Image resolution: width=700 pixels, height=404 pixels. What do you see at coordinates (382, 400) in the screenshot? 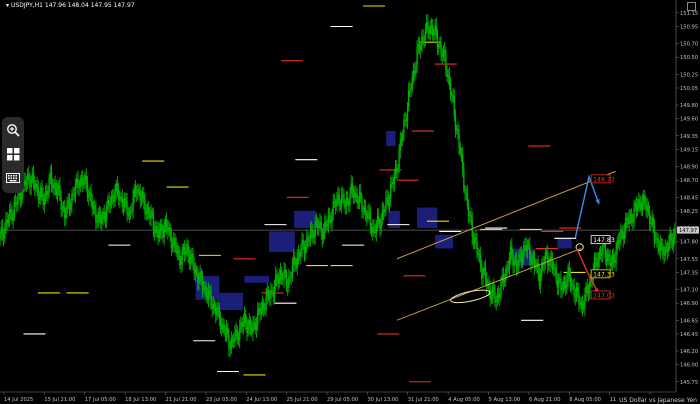
I see `time-tick-label: 30 Jul 13:00` at bounding box center [382, 400].